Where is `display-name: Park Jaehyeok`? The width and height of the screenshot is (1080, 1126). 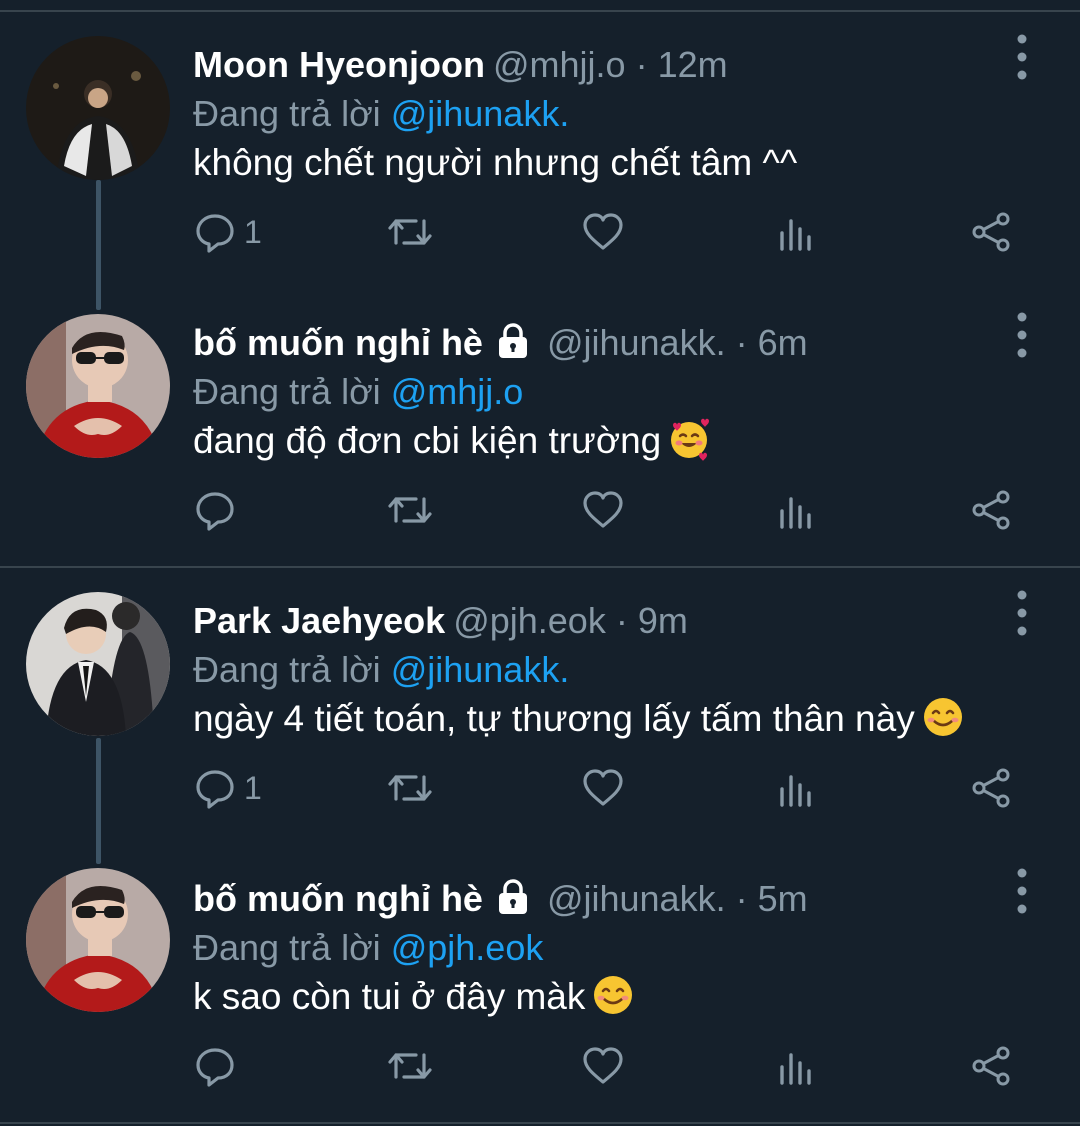 display-name: Park Jaehyeok is located at coordinates (319, 620).